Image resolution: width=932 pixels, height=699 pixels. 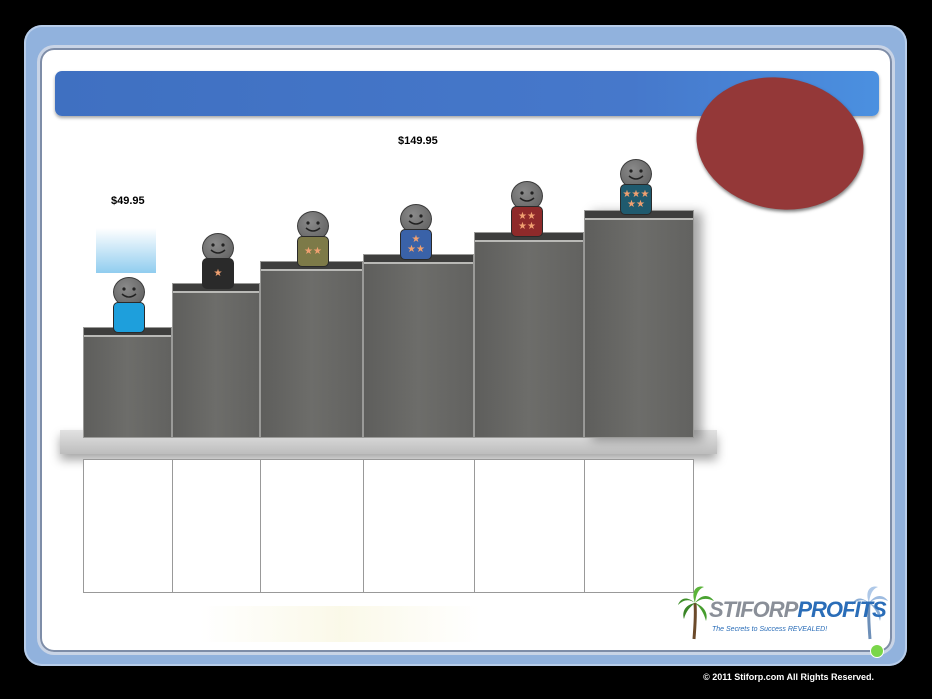 I want to click on smiley-figure-icon, so click(x=129, y=312).